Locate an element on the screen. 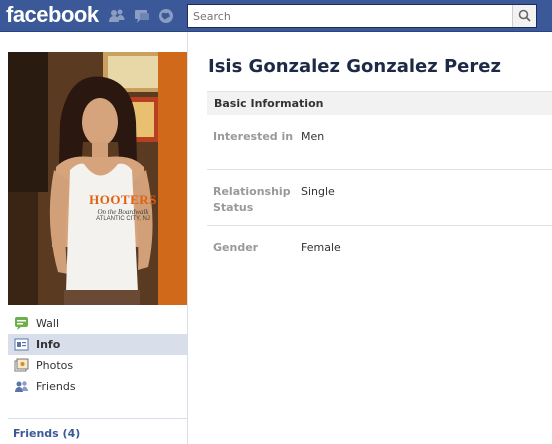  nav-item-photos: Photos is located at coordinates (97, 365).